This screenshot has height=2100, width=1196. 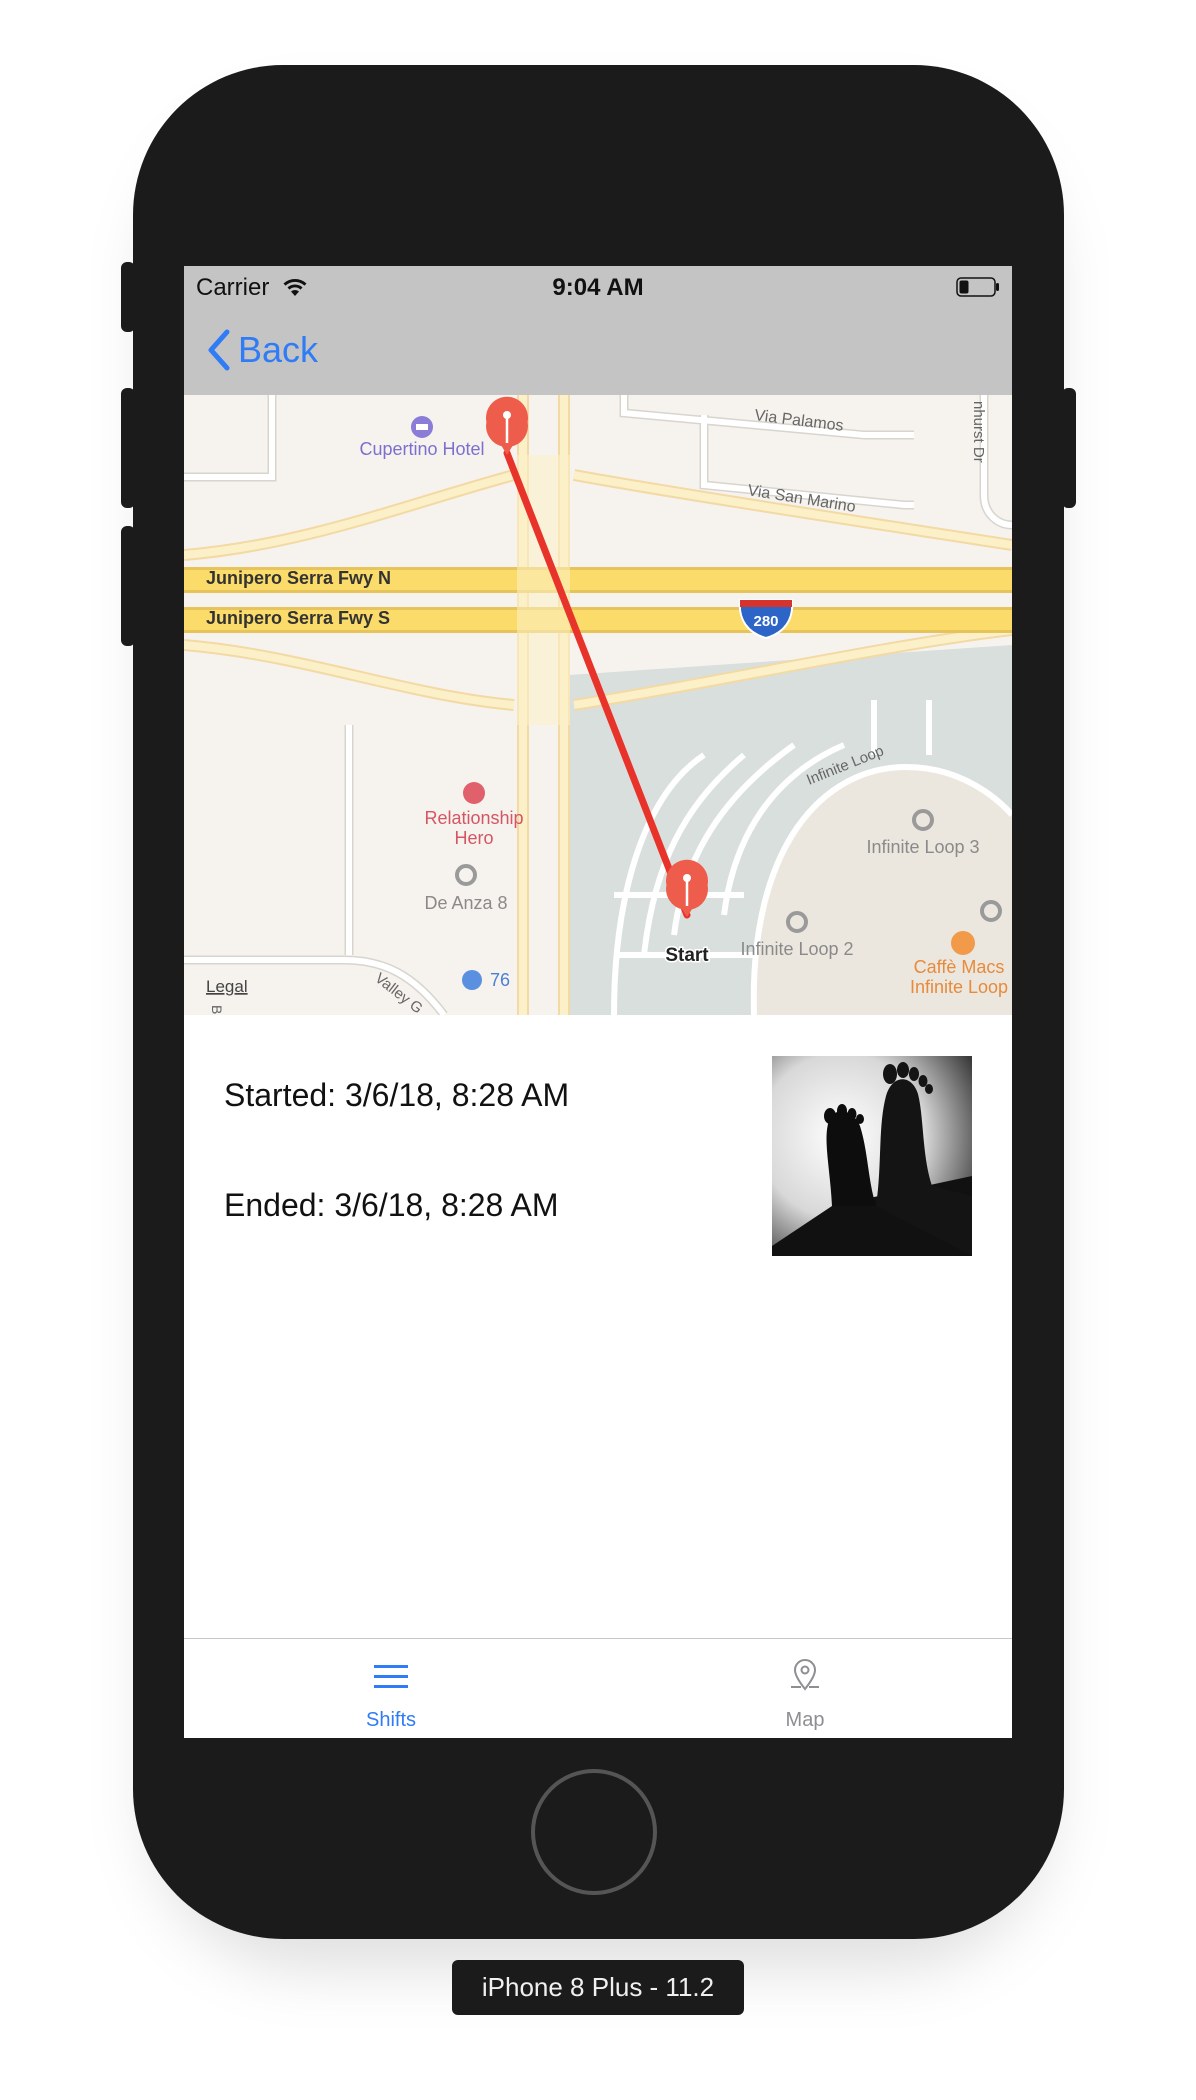 I want to click on power-button, so click(x=1069, y=448).